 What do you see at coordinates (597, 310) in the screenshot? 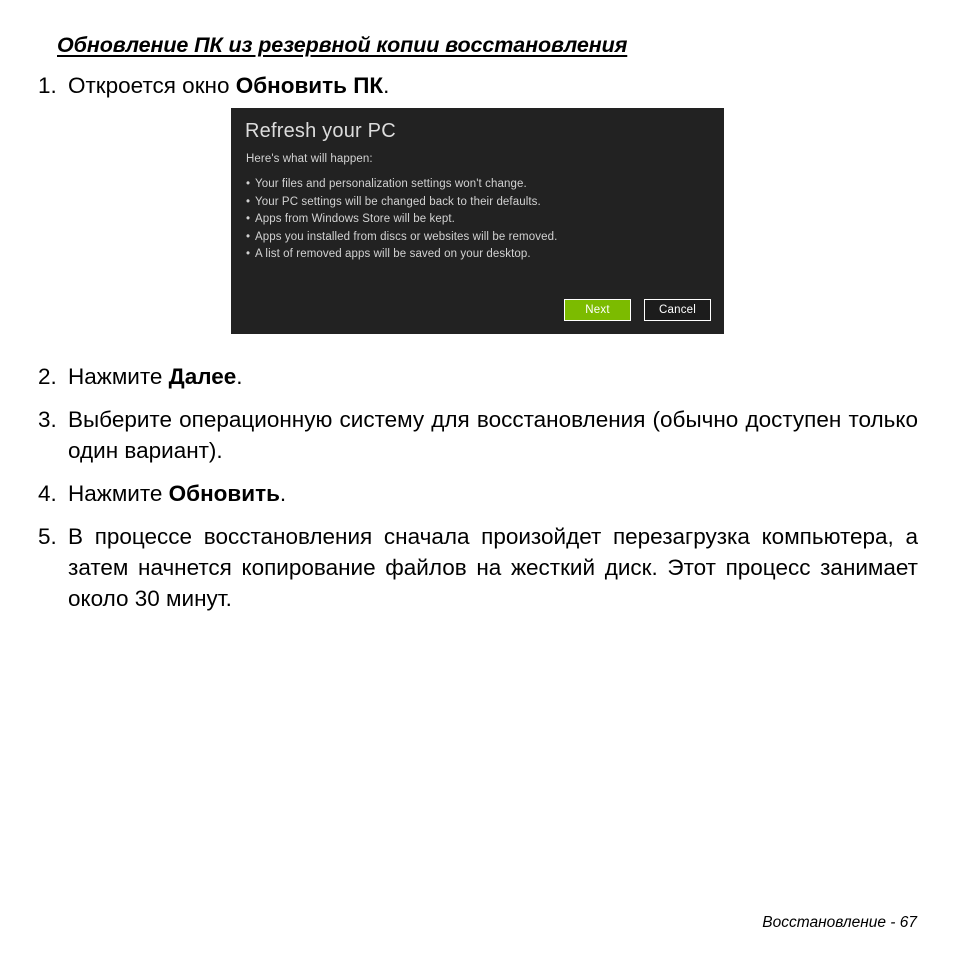
I see `next-button: Next` at bounding box center [597, 310].